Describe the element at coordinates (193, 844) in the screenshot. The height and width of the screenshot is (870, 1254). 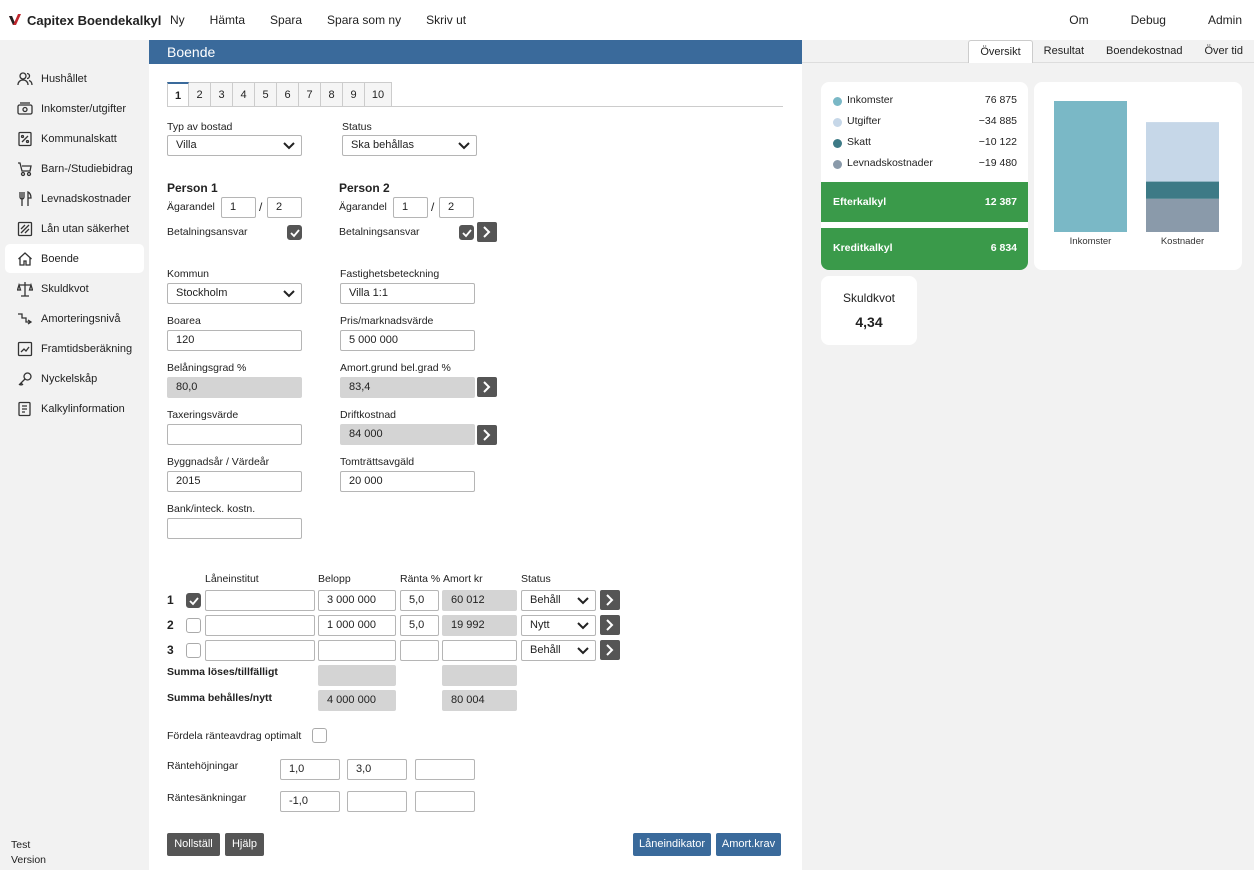
I see `nollstall-button: Nollställ` at that location.